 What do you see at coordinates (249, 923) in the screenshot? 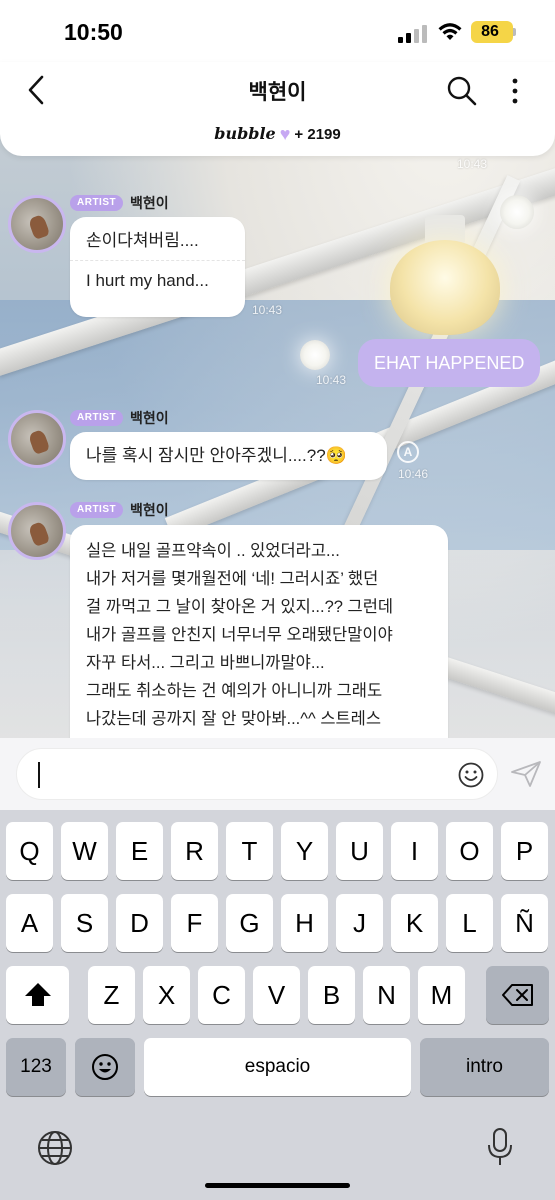
I see `key-g: G` at bounding box center [249, 923].